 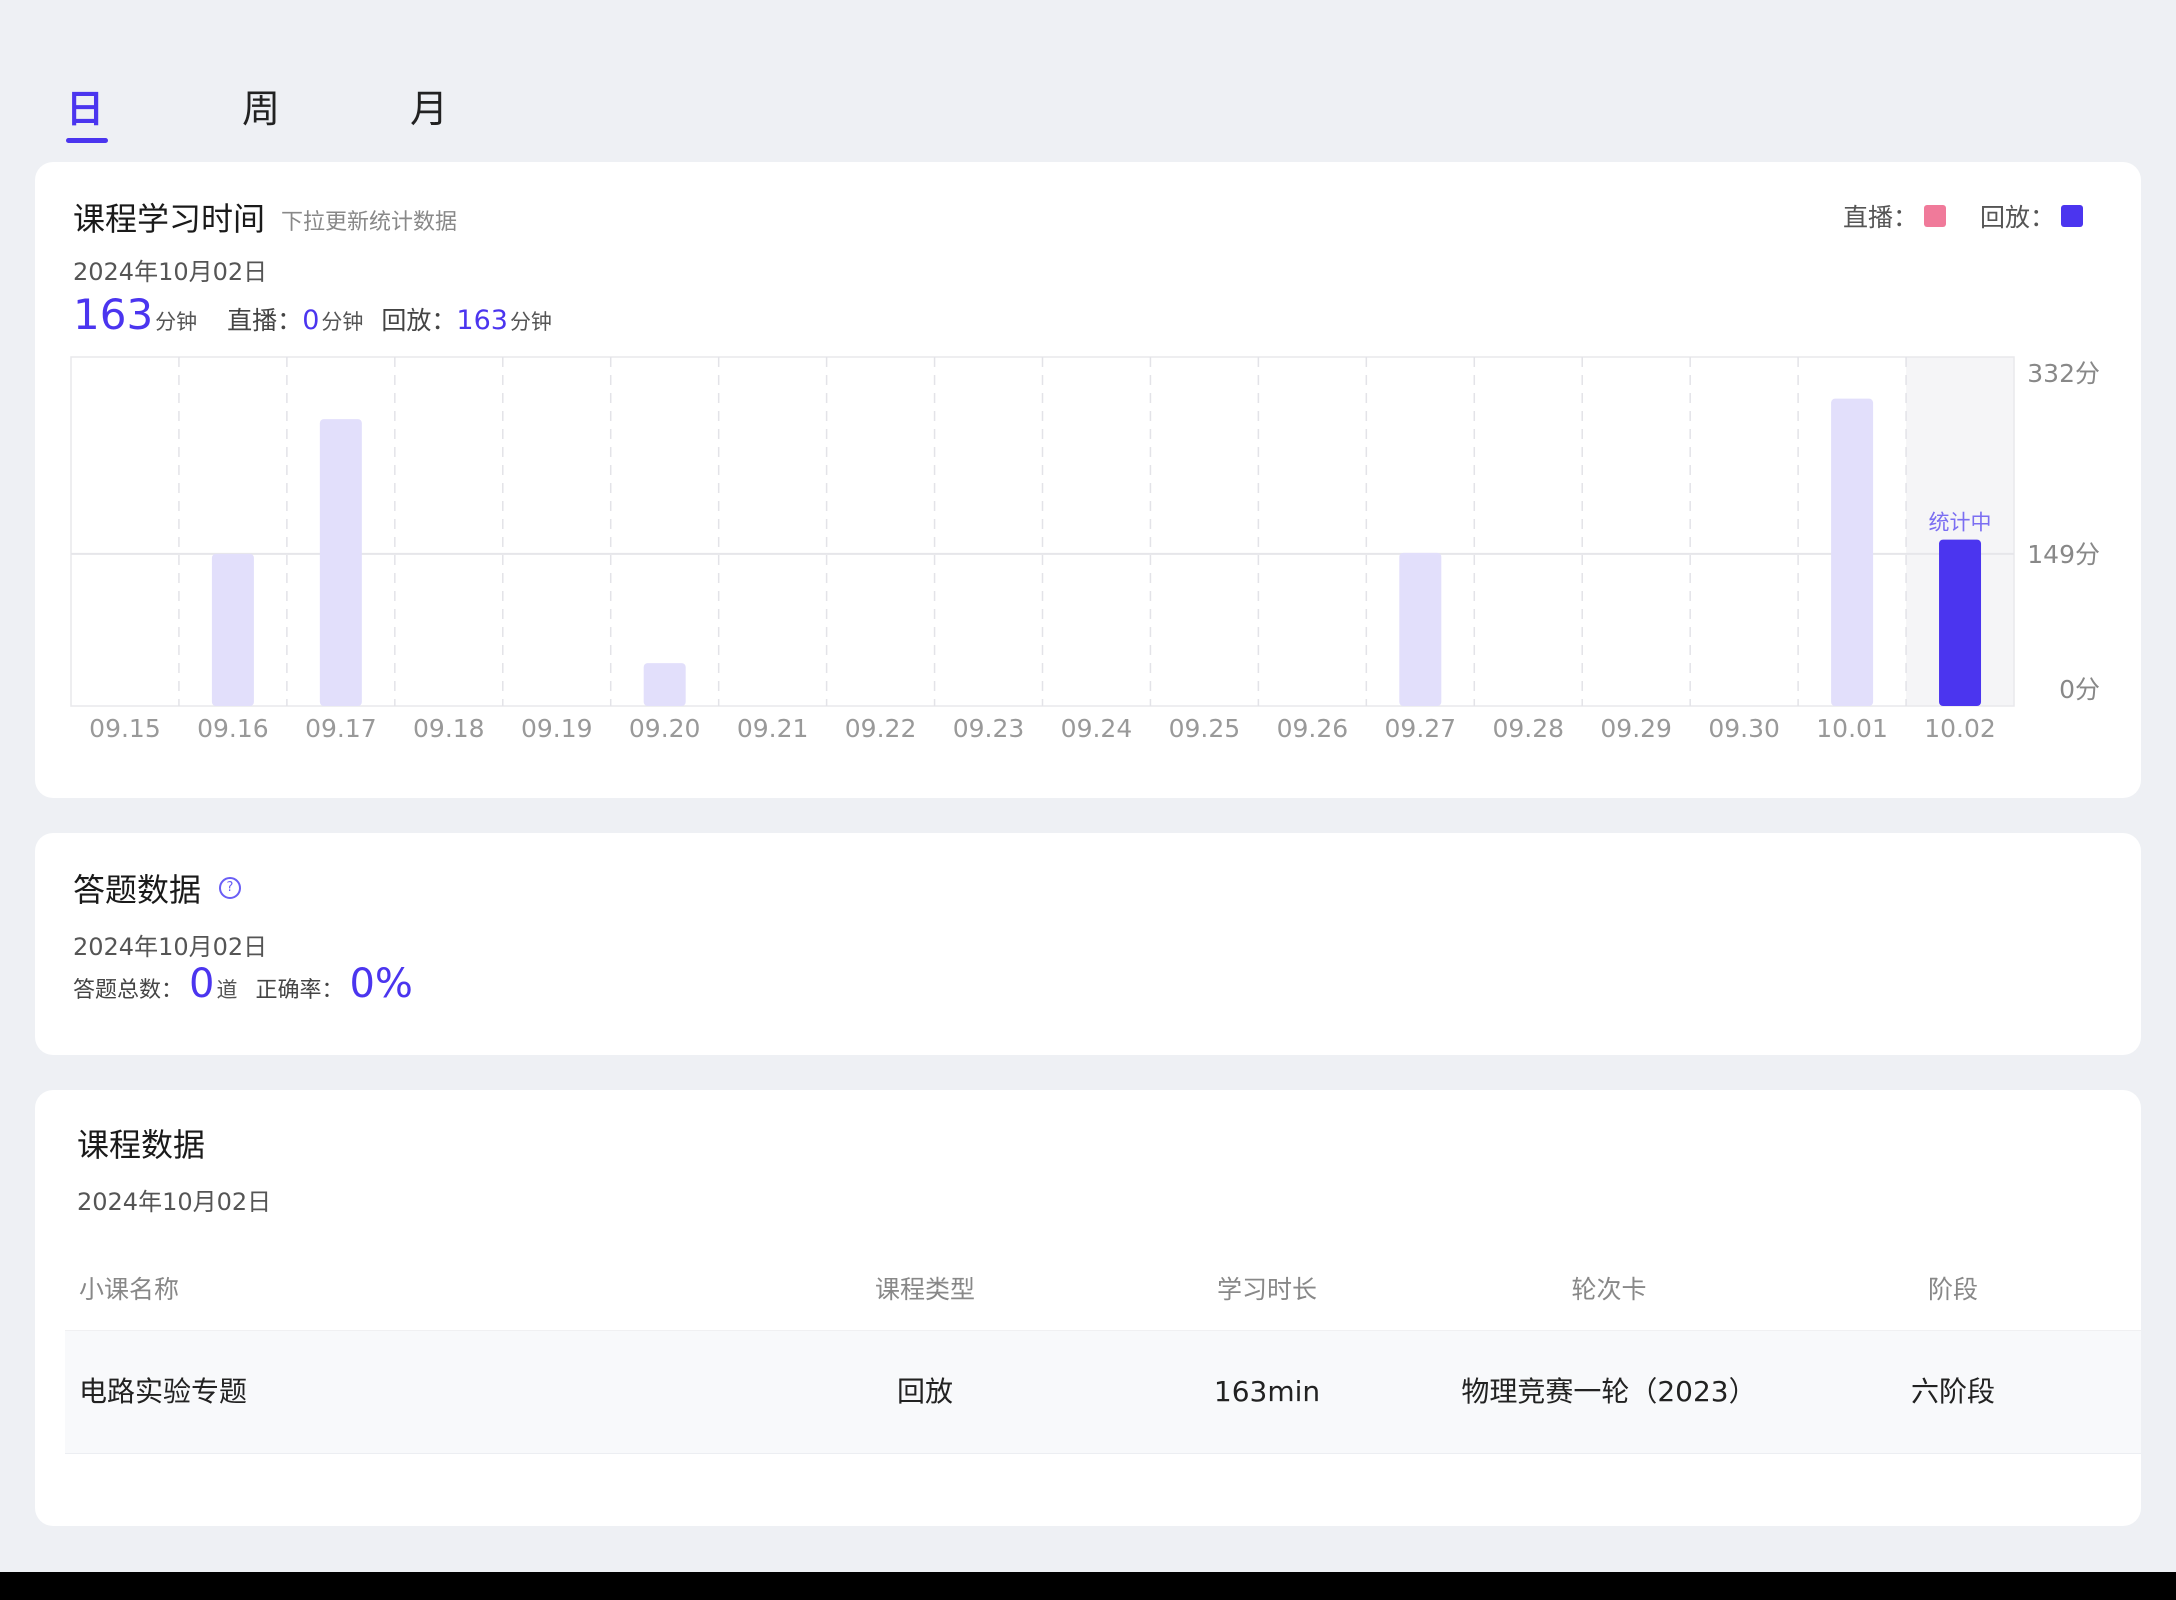 I want to click on x-tick-label: 09.24, so click(x=1097, y=728).